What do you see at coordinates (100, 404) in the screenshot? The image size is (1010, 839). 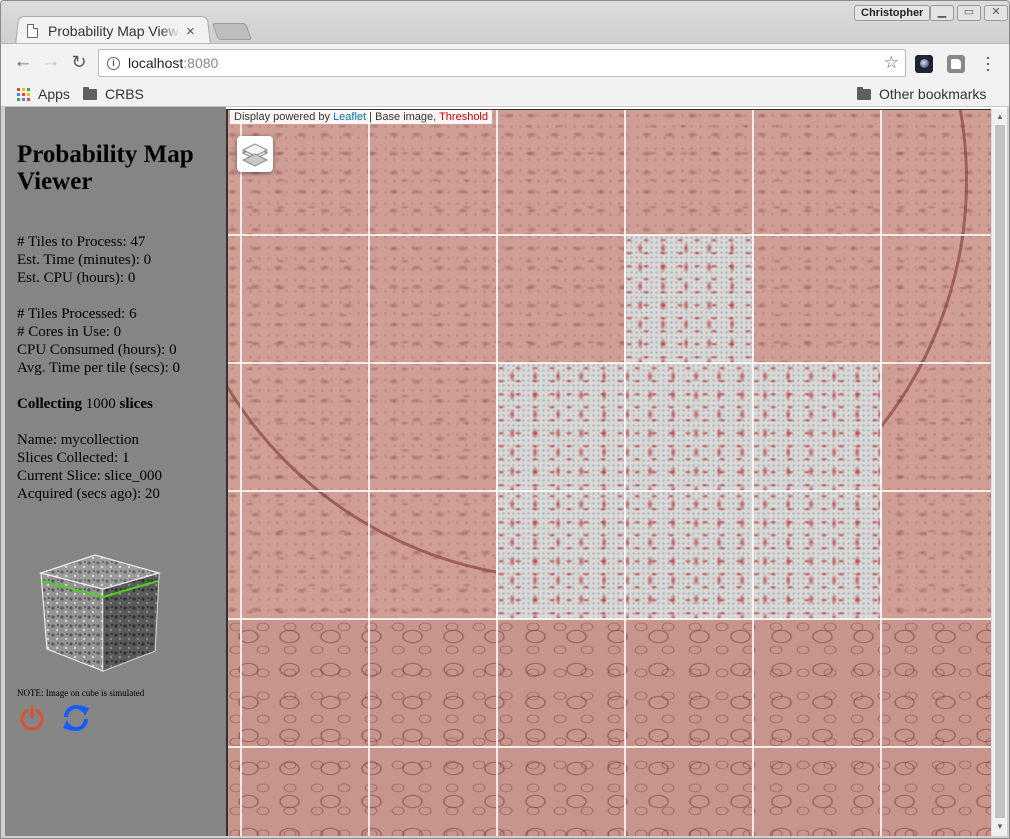 I see `collecting-count: 1000` at bounding box center [100, 404].